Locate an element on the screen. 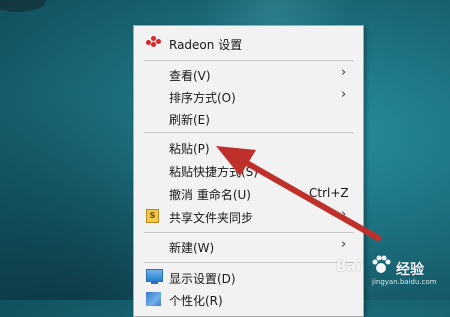  arrow-shaft is located at coordinates (308, 198).